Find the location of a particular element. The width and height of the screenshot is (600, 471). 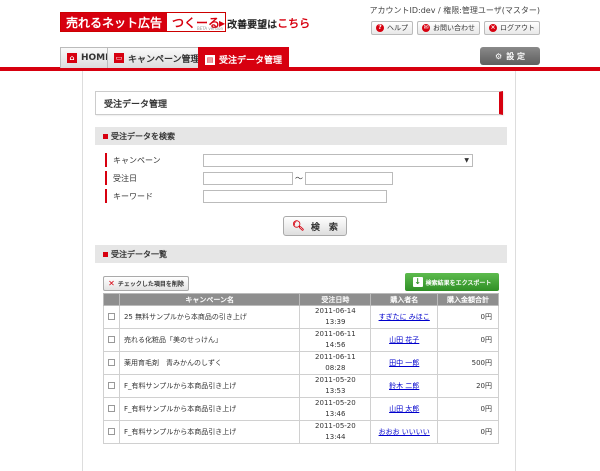

row-buyer-cell: 鈴木 二郎 is located at coordinates (404, 386).